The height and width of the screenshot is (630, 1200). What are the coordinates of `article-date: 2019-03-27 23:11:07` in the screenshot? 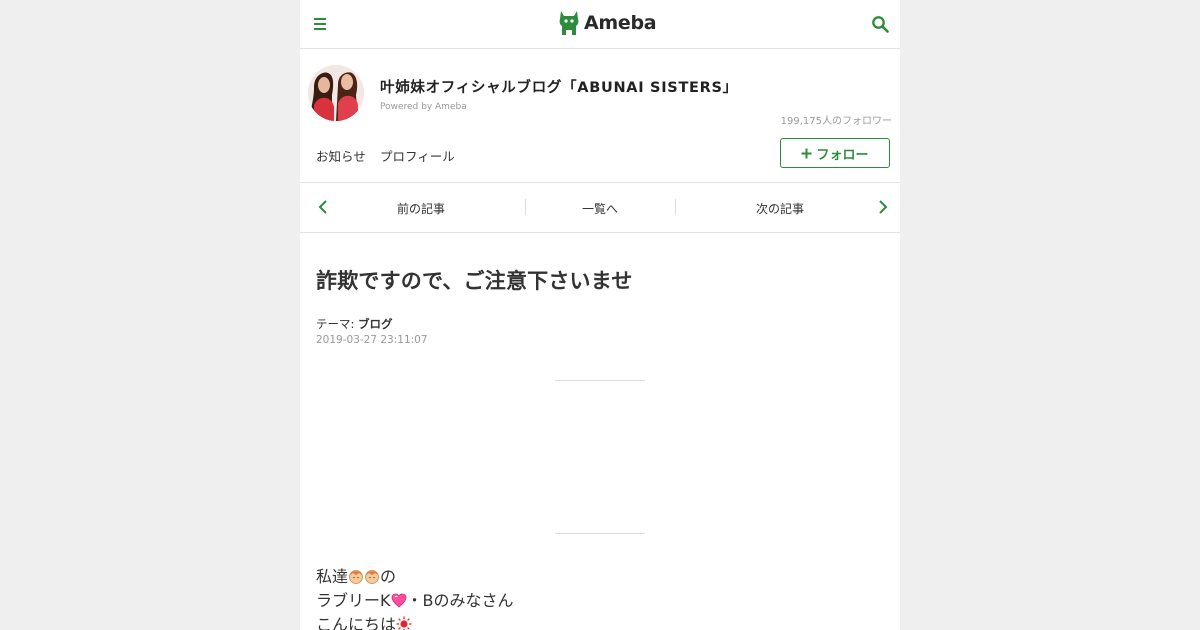 It's located at (372, 340).